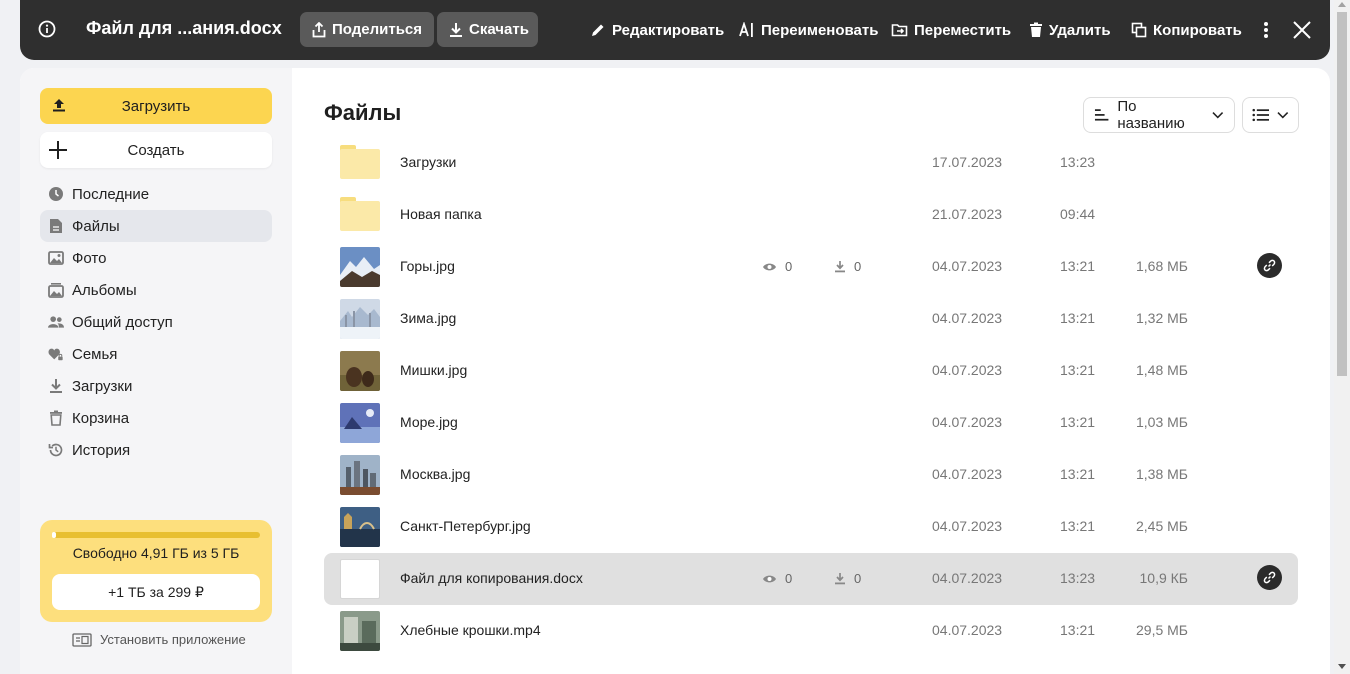 This screenshot has width=1350, height=674. What do you see at coordinates (156, 194) in the screenshot?
I see `sidebar-item-recent: Последние` at bounding box center [156, 194].